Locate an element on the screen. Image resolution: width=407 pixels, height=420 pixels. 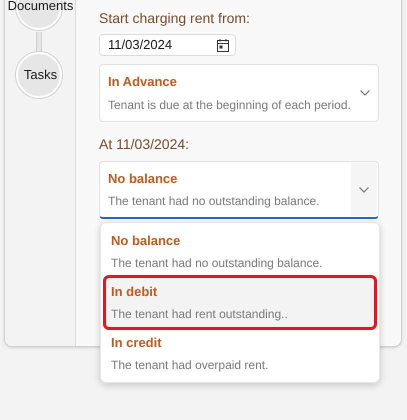
step-label: Documents is located at coordinates (40, 7).